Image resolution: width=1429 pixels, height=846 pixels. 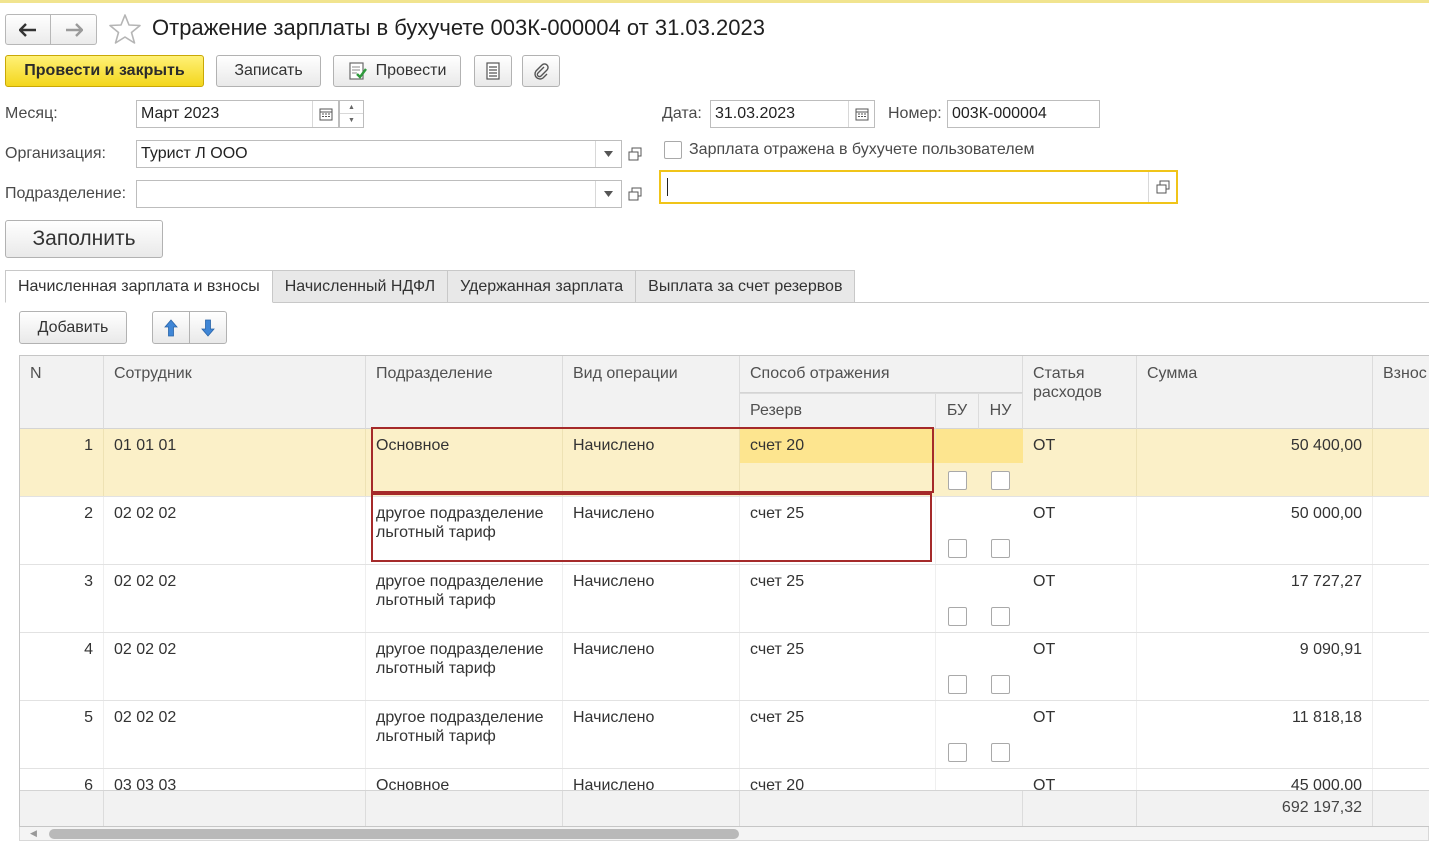 What do you see at coordinates (268, 71) in the screenshot?
I see `save-button: Записать` at bounding box center [268, 71].